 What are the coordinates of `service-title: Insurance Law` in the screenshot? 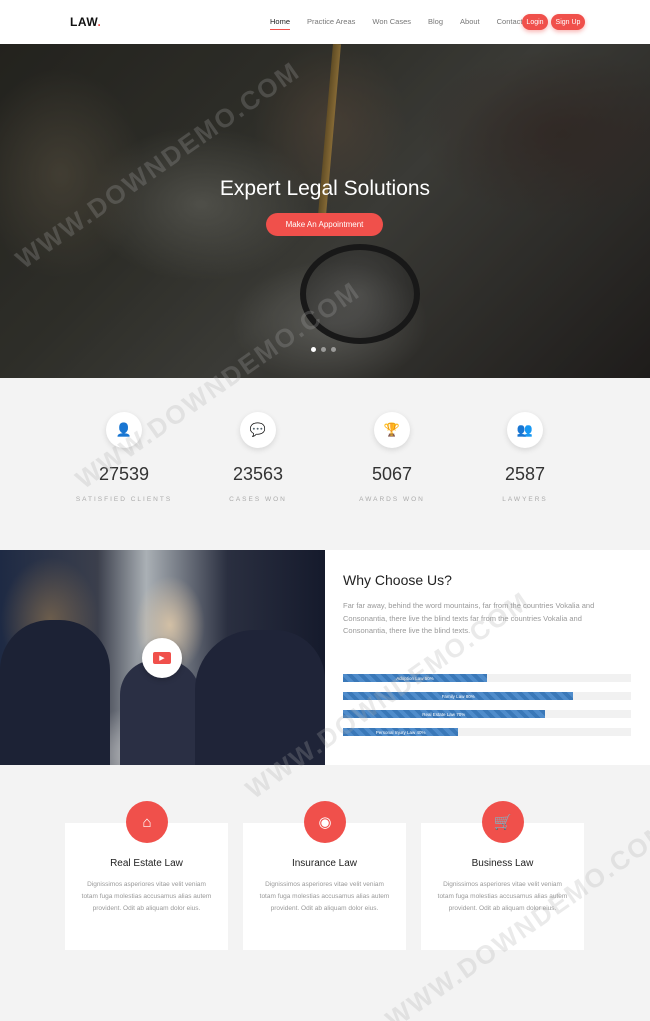 It's located at (324, 863).